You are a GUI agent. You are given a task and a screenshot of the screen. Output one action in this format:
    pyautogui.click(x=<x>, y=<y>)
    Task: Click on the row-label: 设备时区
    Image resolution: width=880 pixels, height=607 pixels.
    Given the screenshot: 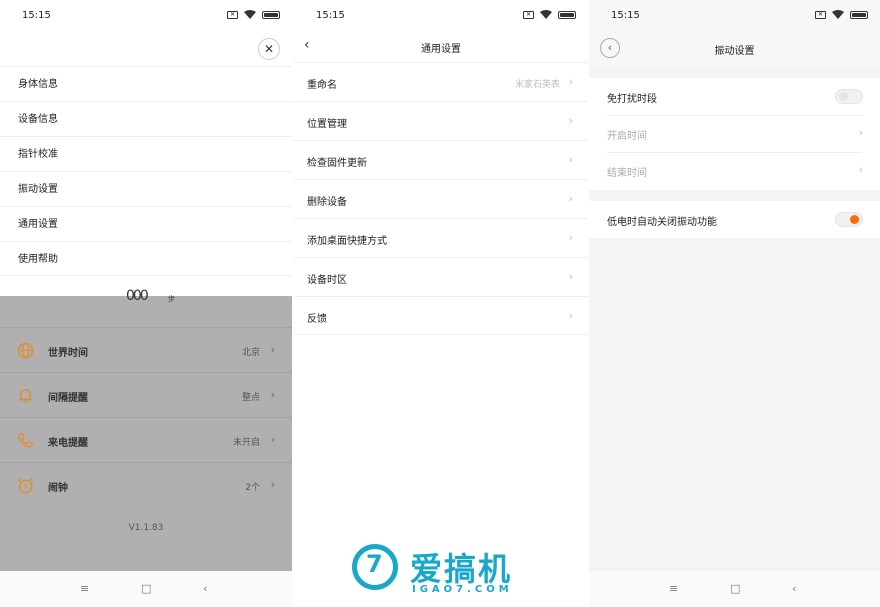 What is the action you would take?
    pyautogui.click(x=327, y=280)
    